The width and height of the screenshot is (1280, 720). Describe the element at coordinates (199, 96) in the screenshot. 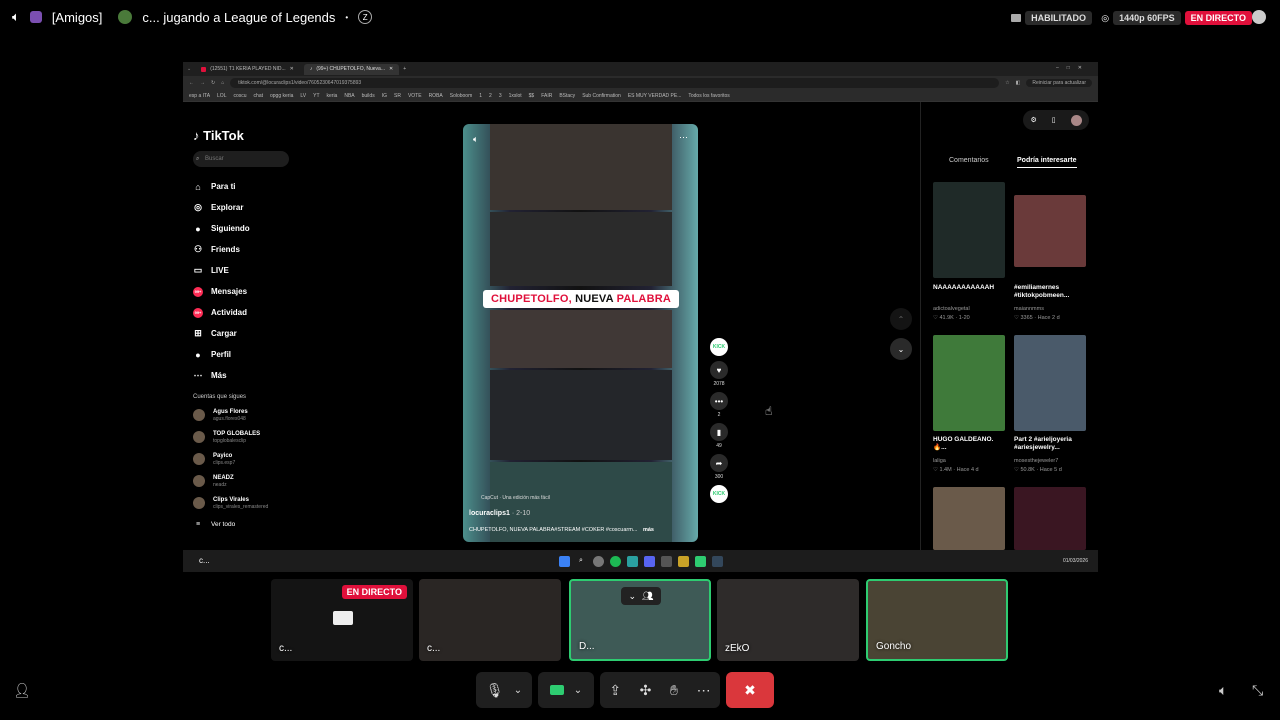

I see `bookmark-item: esp a ITA` at that location.